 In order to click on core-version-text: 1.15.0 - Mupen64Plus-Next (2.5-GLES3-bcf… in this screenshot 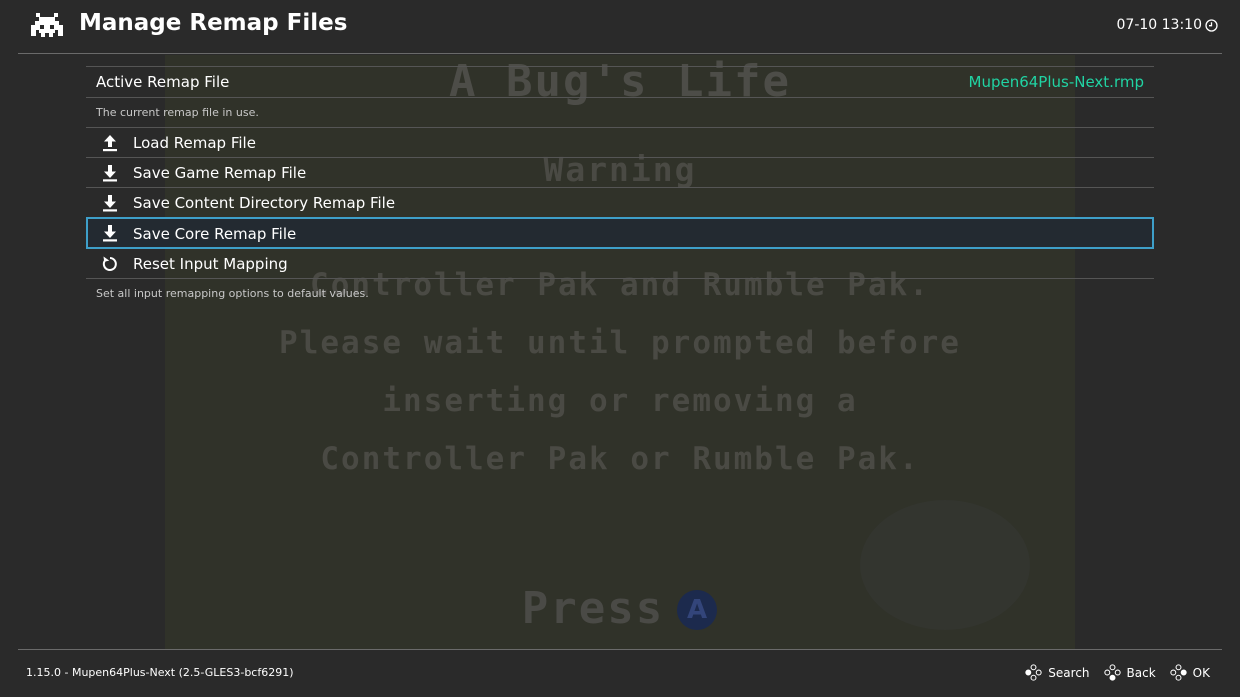, I will do `click(160, 672)`.